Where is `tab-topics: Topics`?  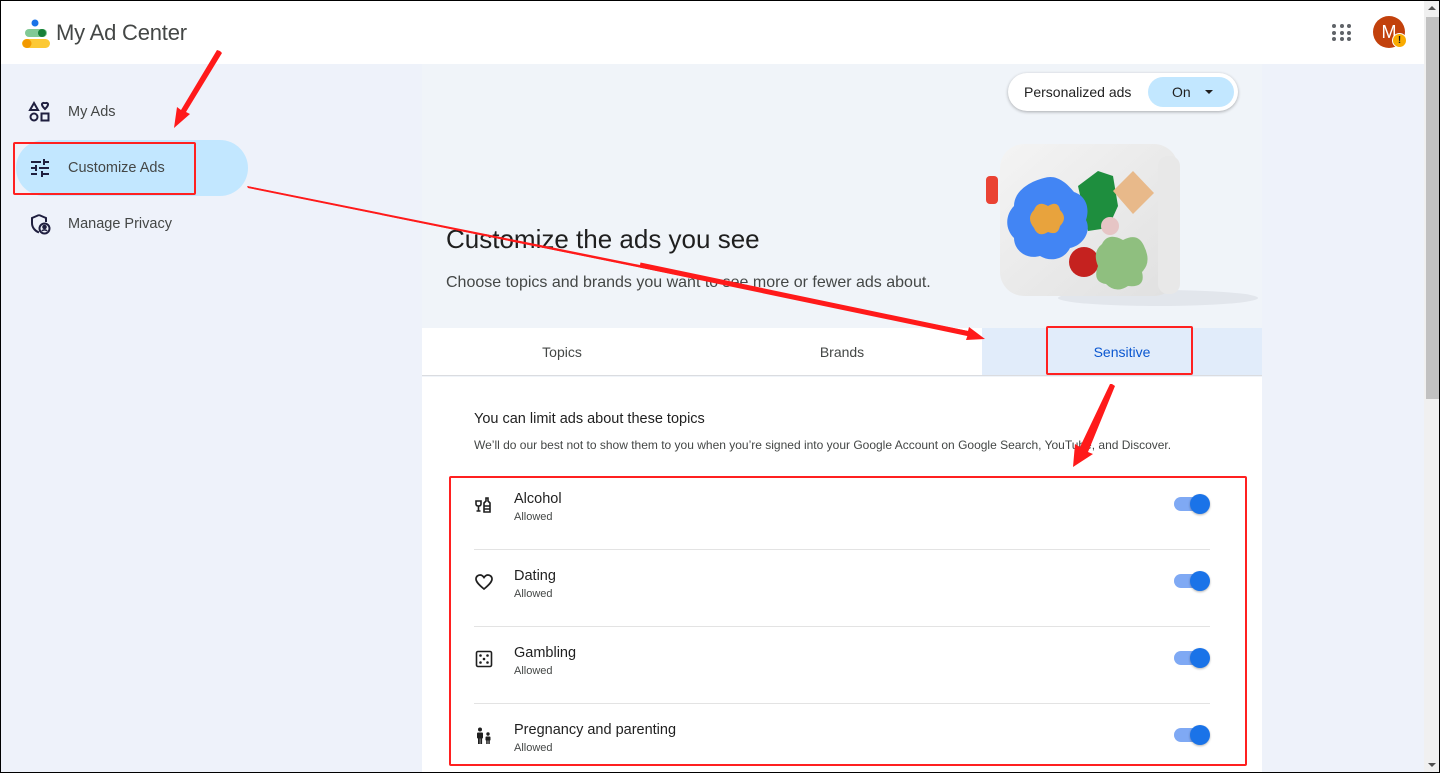 tab-topics: Topics is located at coordinates (562, 351).